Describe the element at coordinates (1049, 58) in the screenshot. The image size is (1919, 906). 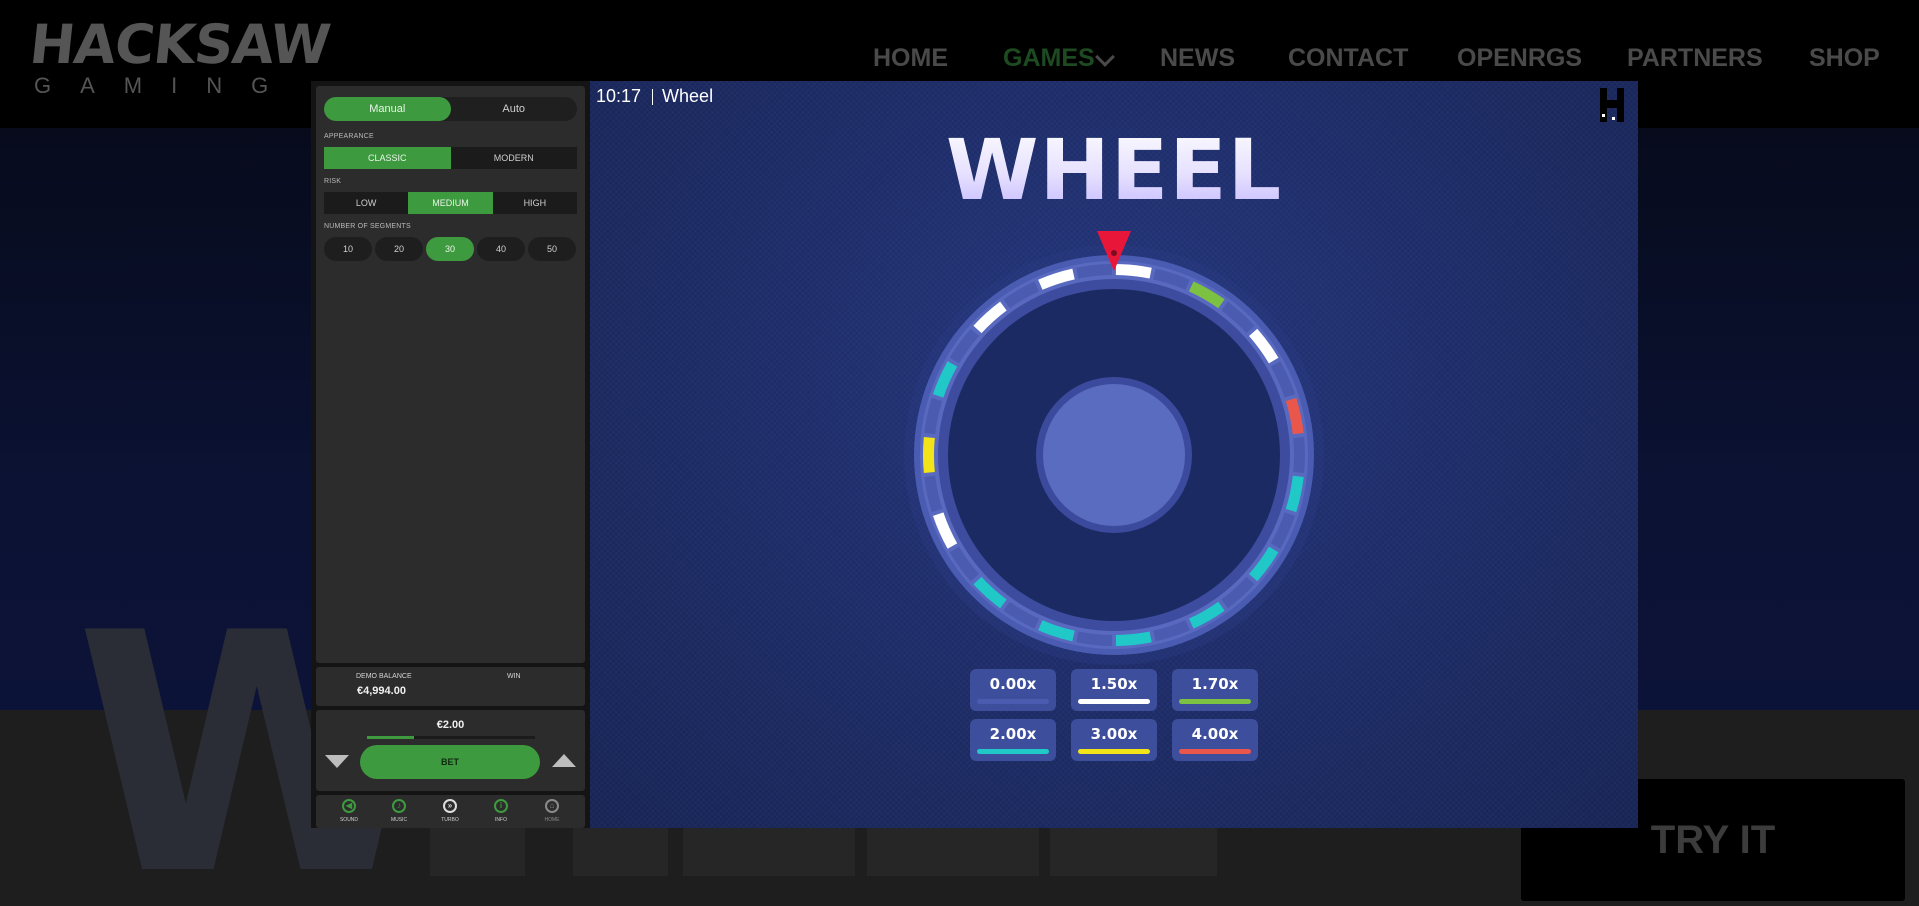
I see `nav-games: GAMES` at that location.